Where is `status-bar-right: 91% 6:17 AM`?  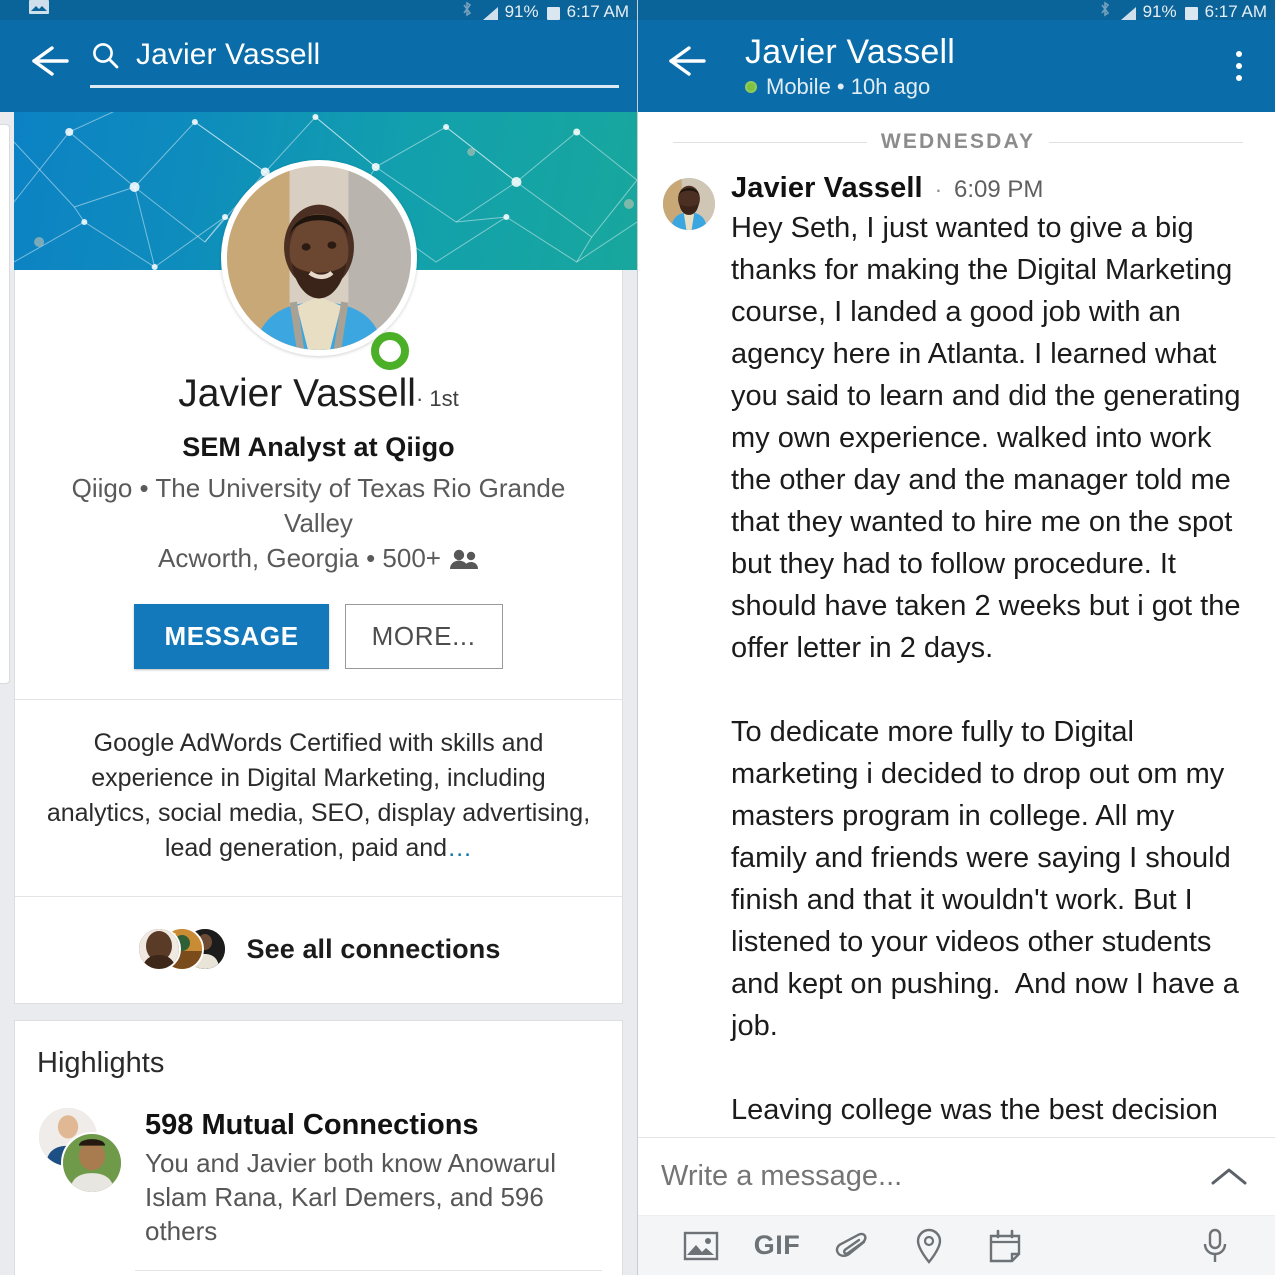
status-bar-right: 91% 6:17 AM is located at coordinates (956, 10).